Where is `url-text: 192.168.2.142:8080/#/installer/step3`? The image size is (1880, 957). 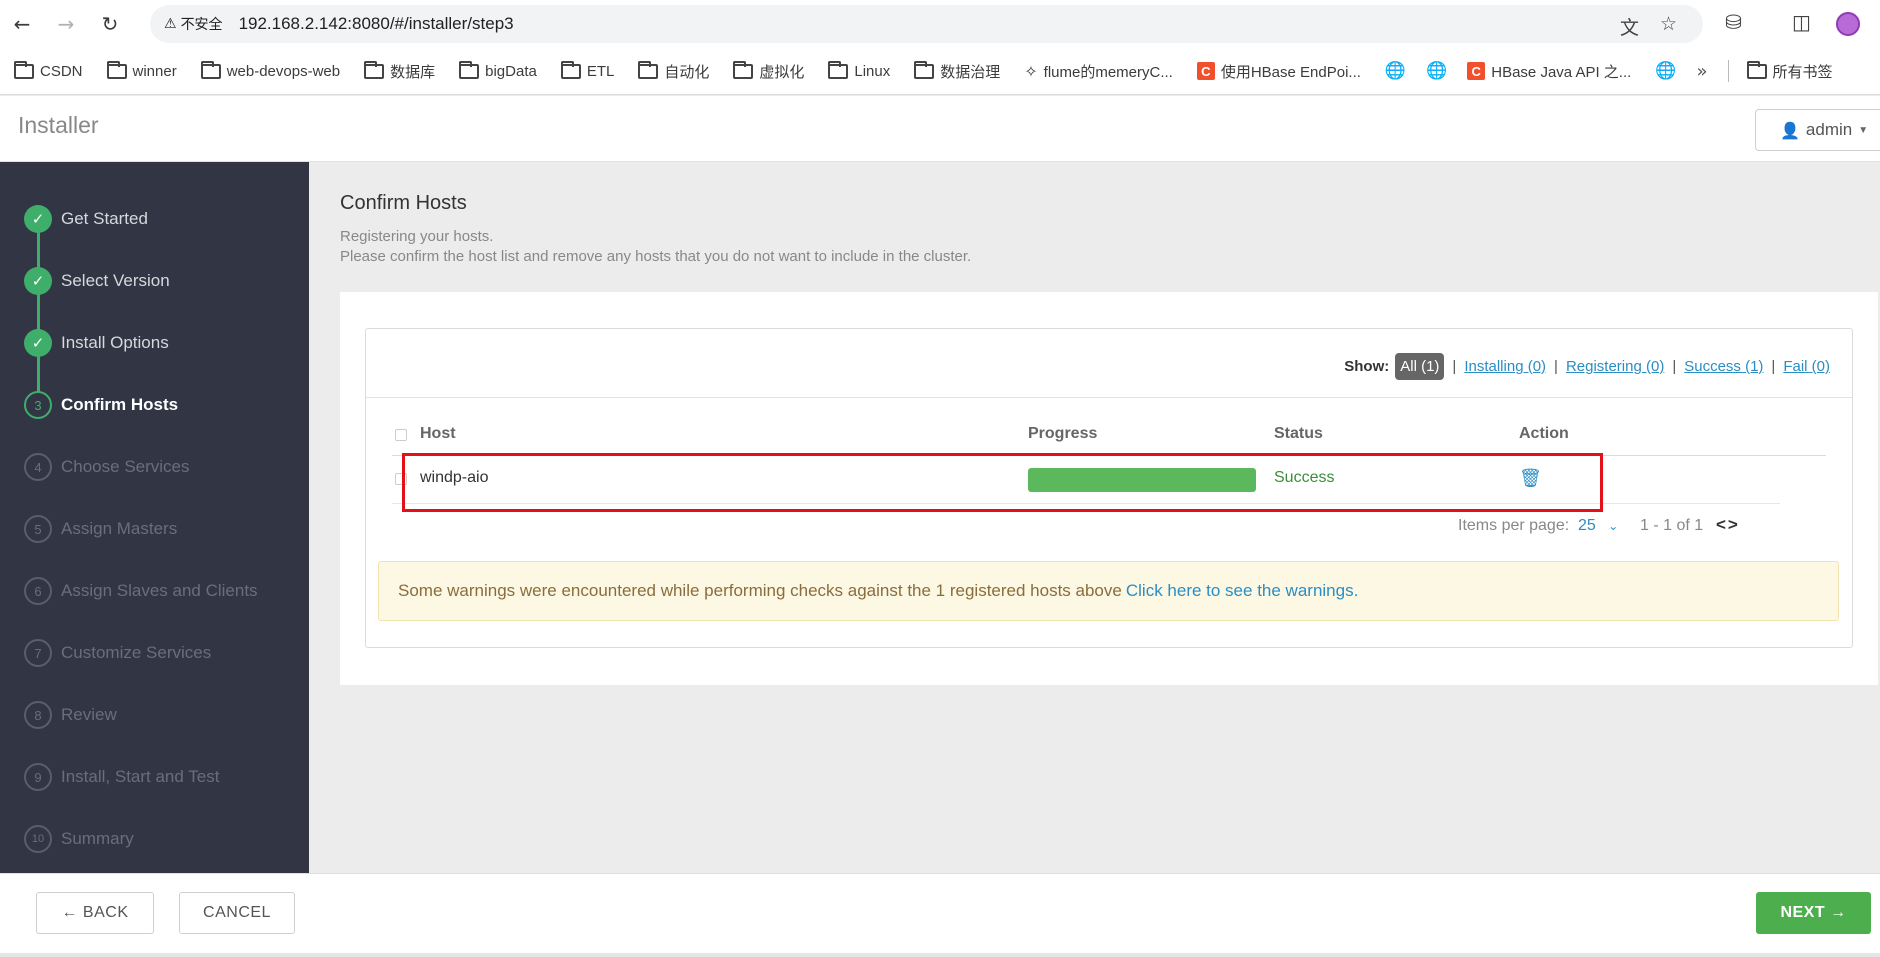 url-text: 192.168.2.142:8080/#/installer/step3 is located at coordinates (376, 24).